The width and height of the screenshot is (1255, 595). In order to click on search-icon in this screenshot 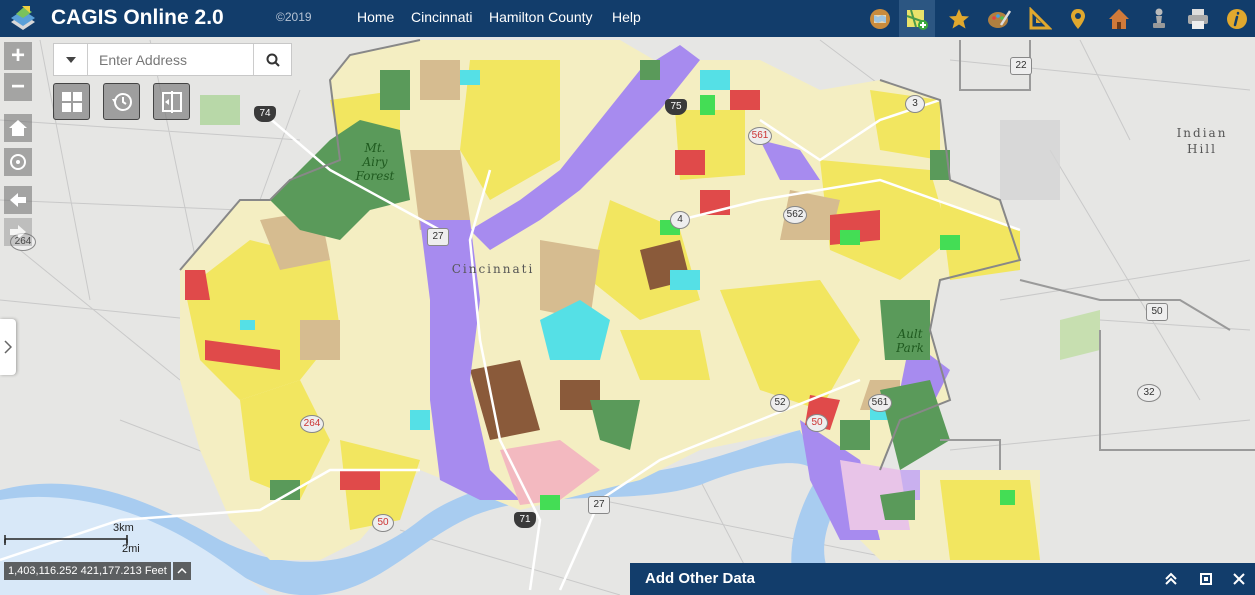, I will do `click(273, 60)`.